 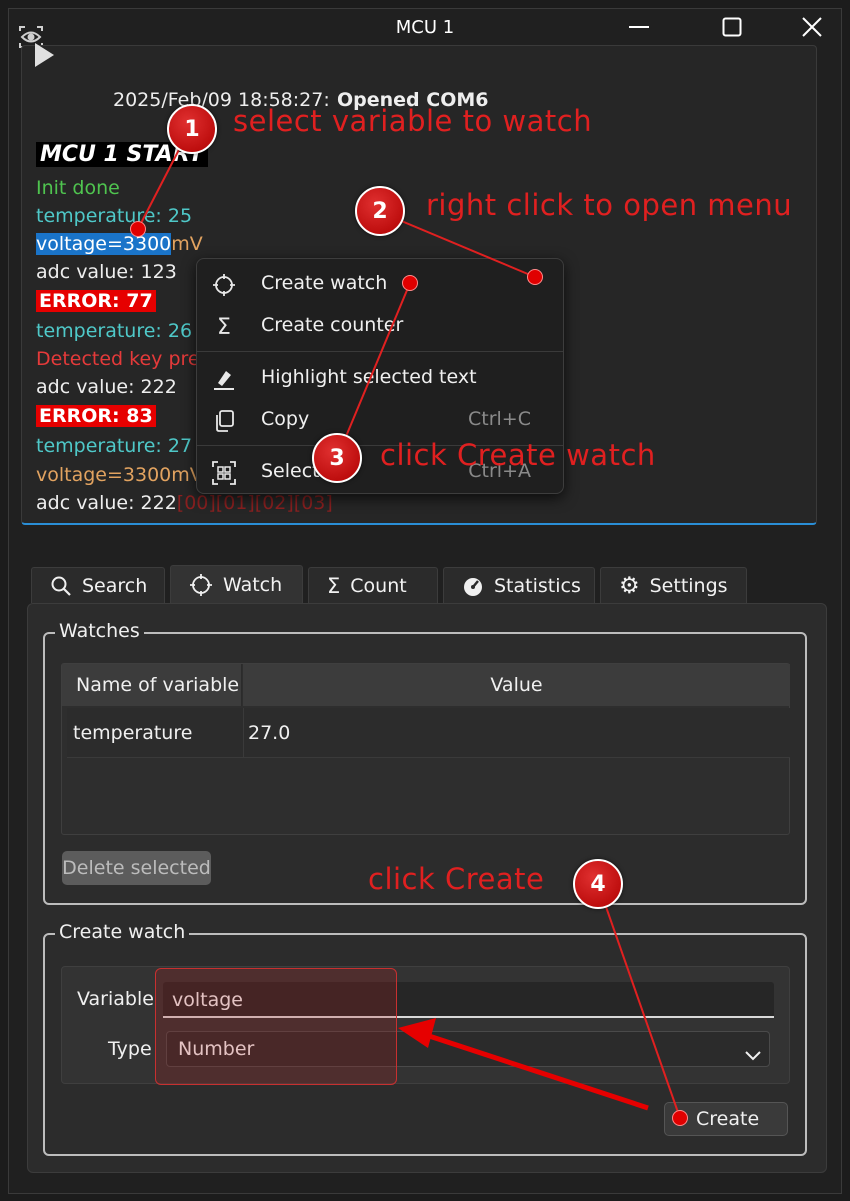 I want to click on annotation-note: click Create watch, so click(x=518, y=455).